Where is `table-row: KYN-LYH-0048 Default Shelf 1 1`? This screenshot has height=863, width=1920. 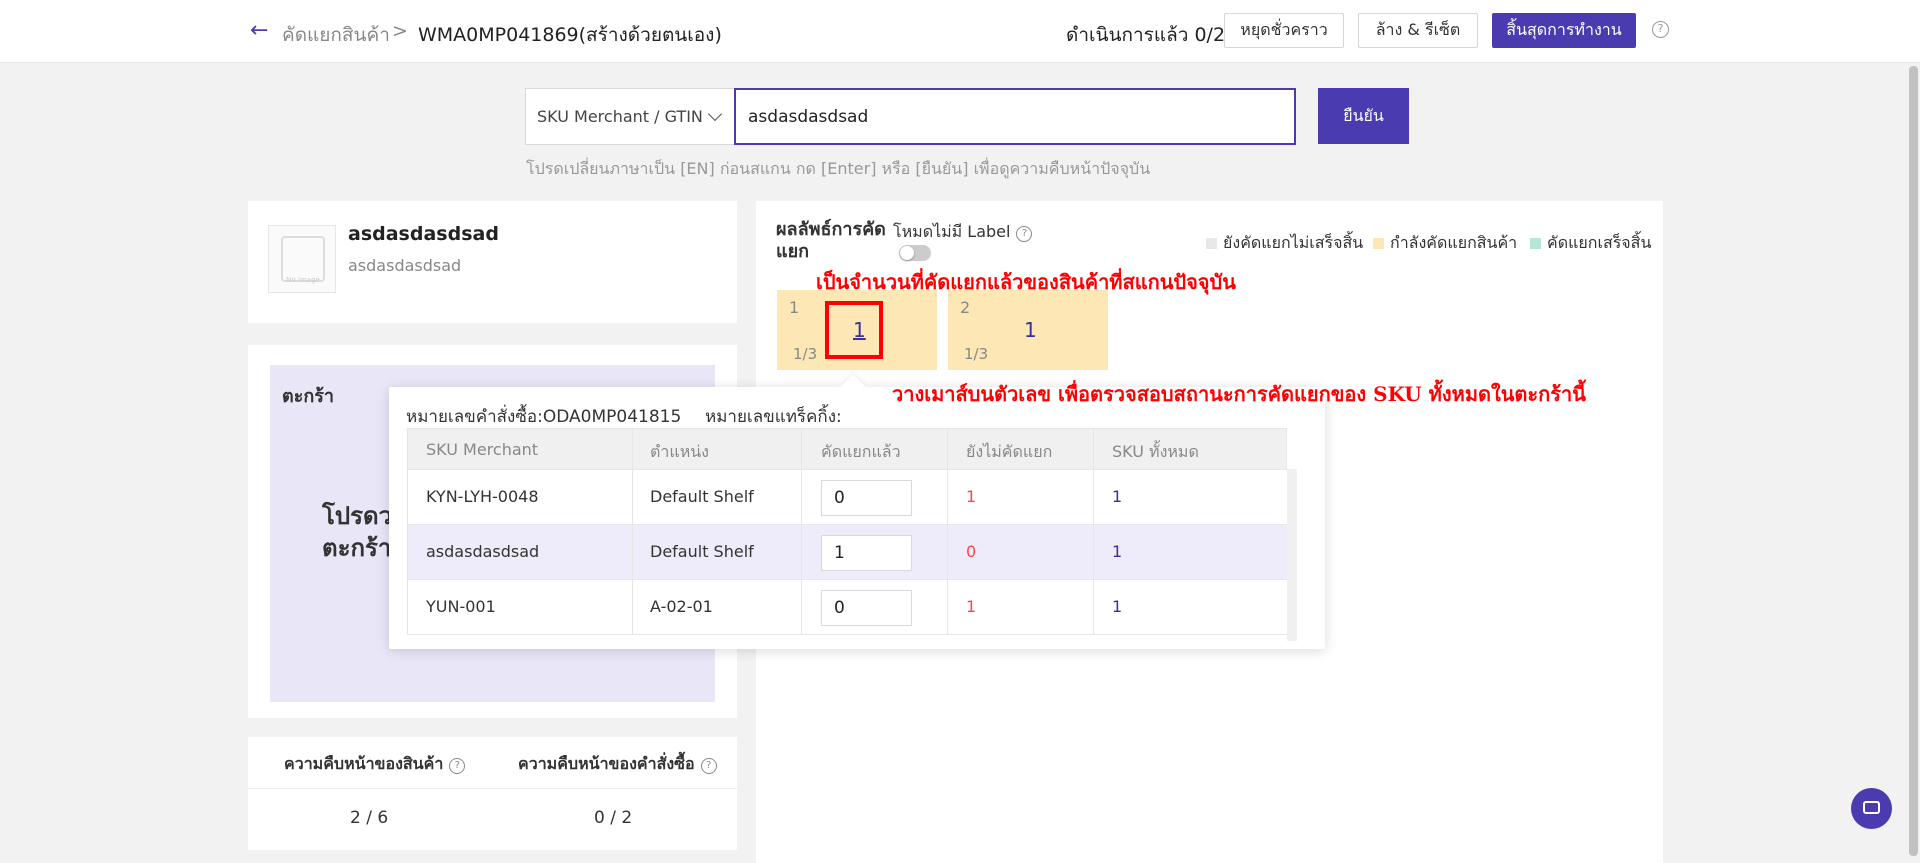
table-row: KYN-LYH-0048 Default Shelf 1 1 is located at coordinates (852, 497).